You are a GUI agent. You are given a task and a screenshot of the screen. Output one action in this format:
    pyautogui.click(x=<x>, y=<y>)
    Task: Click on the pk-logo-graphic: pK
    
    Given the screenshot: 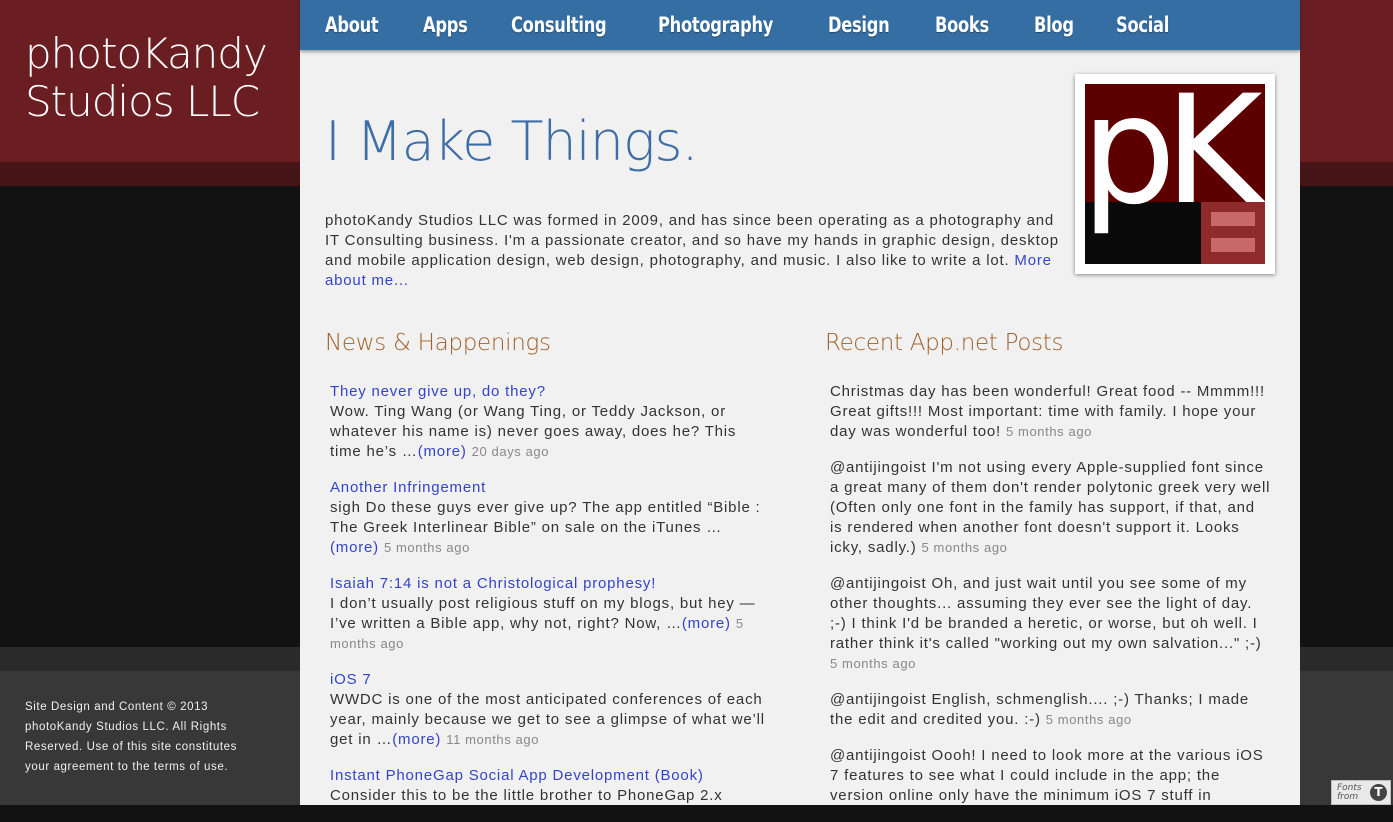 What is the action you would take?
    pyautogui.click(x=1179, y=164)
    